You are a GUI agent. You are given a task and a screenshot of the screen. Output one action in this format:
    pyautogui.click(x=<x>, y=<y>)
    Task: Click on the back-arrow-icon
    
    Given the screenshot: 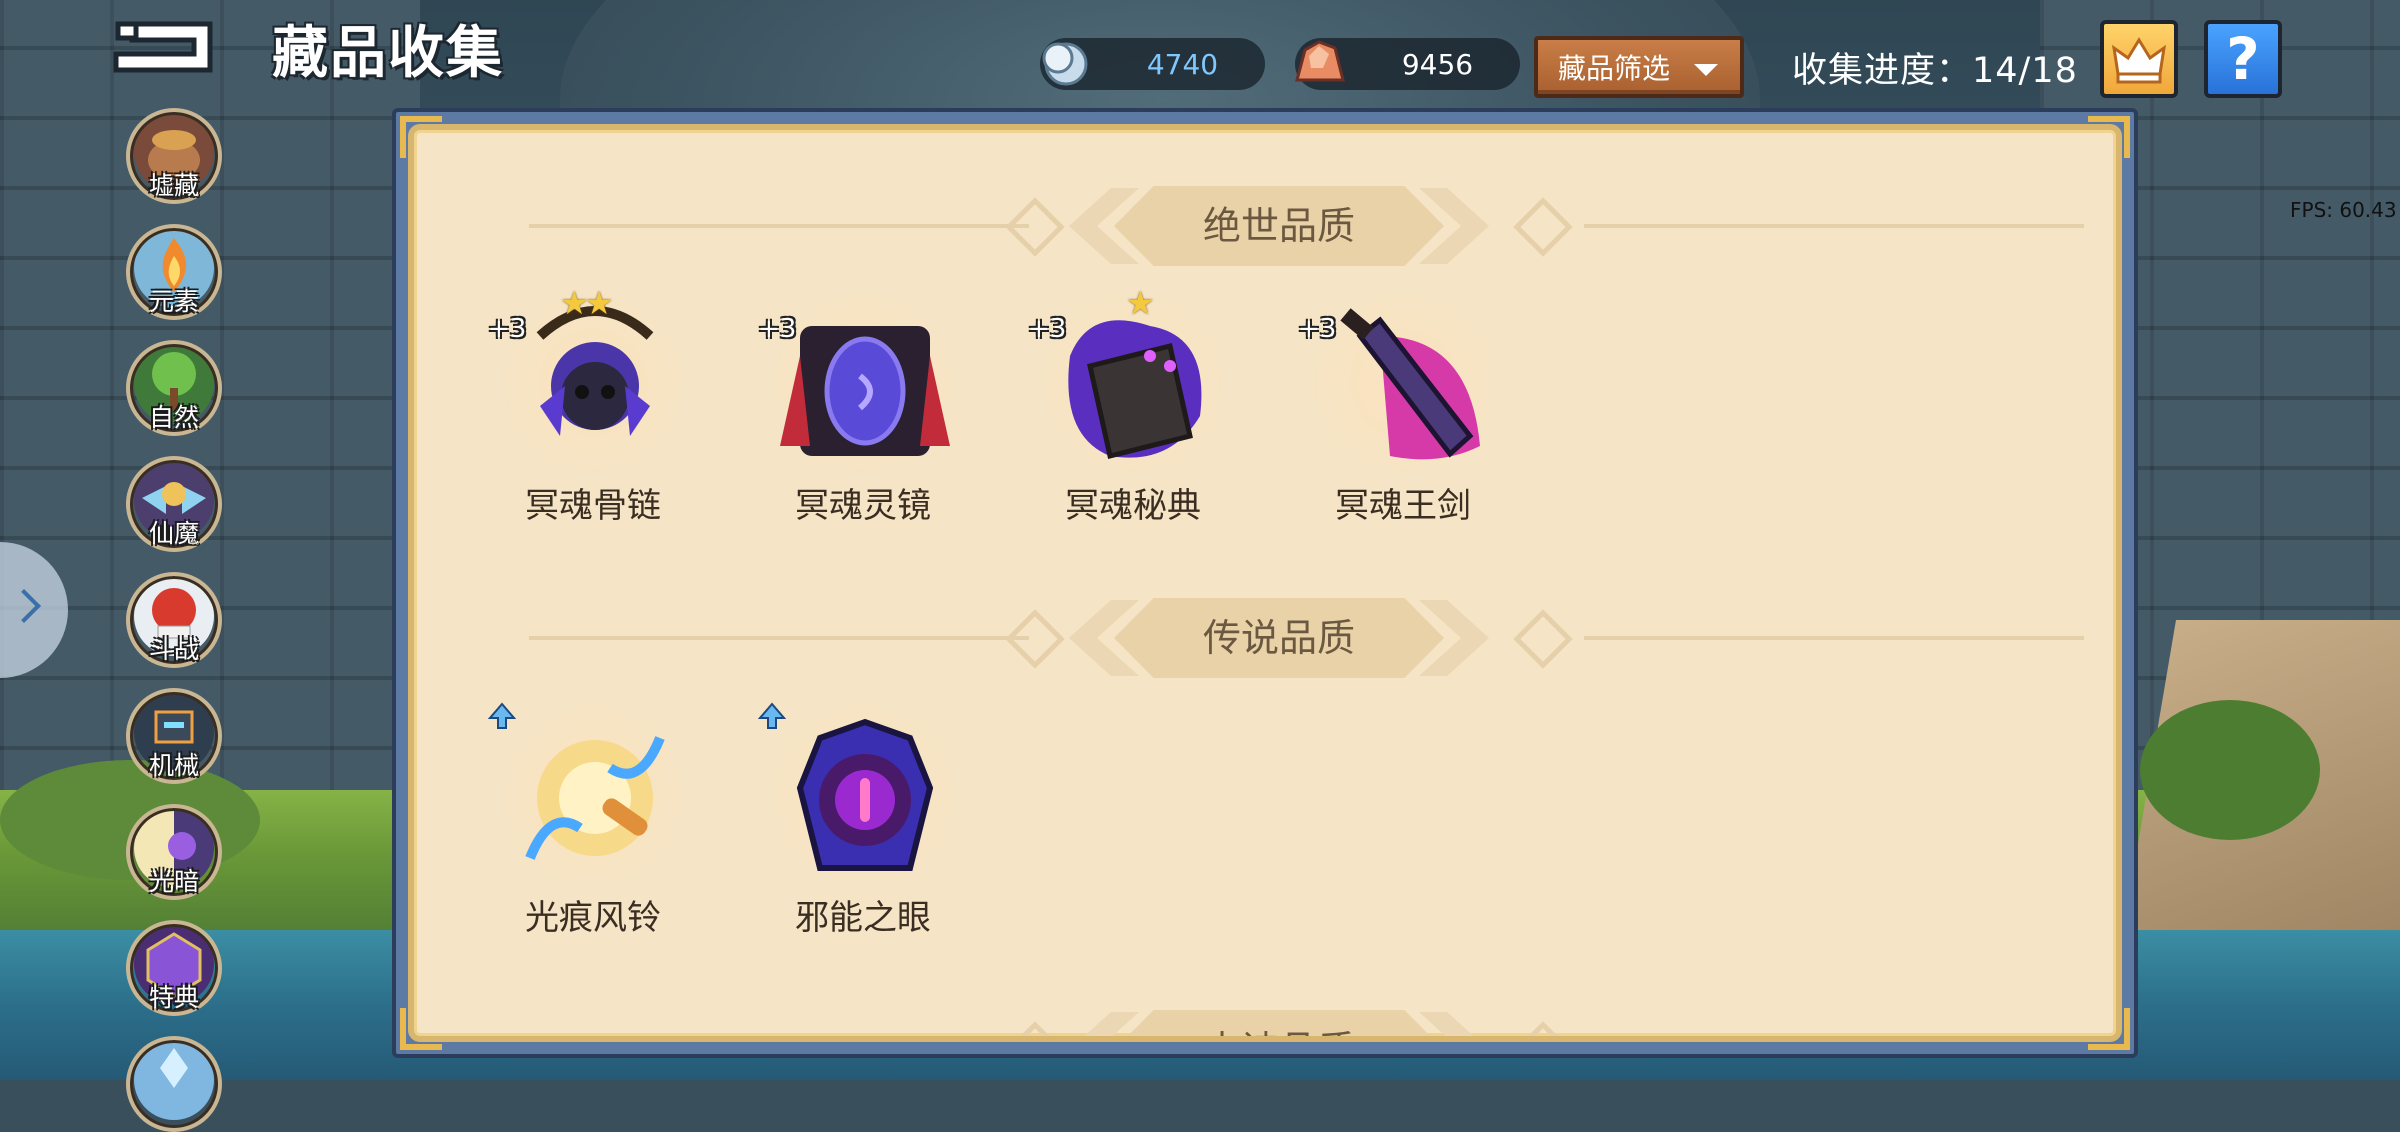 What is the action you would take?
    pyautogui.click(x=163, y=47)
    